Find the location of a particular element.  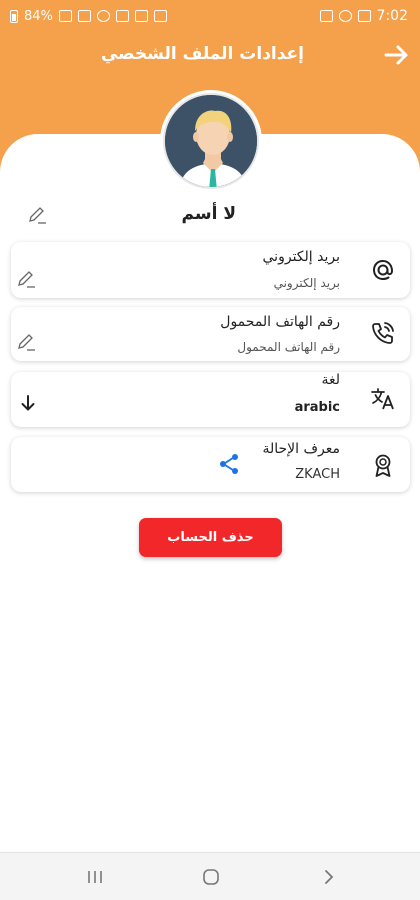

clock: 7:02 is located at coordinates (392, 16).